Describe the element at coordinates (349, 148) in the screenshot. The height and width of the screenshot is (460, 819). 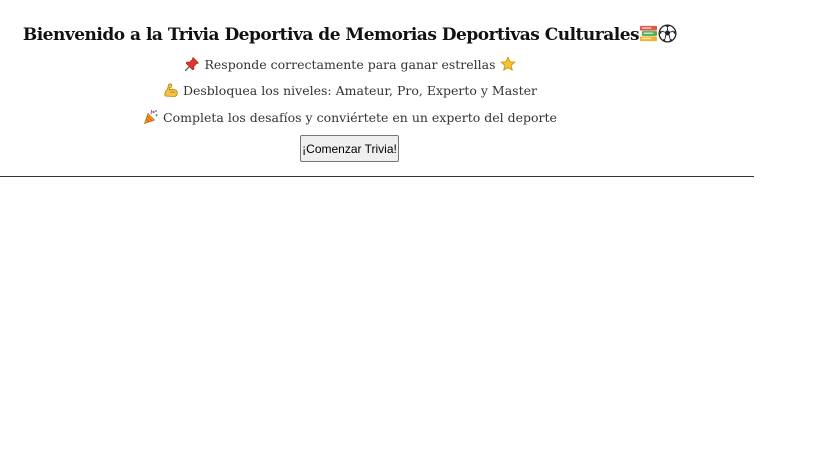
I see `start-trivia-button: ¡Comenzar Trivia!` at that location.